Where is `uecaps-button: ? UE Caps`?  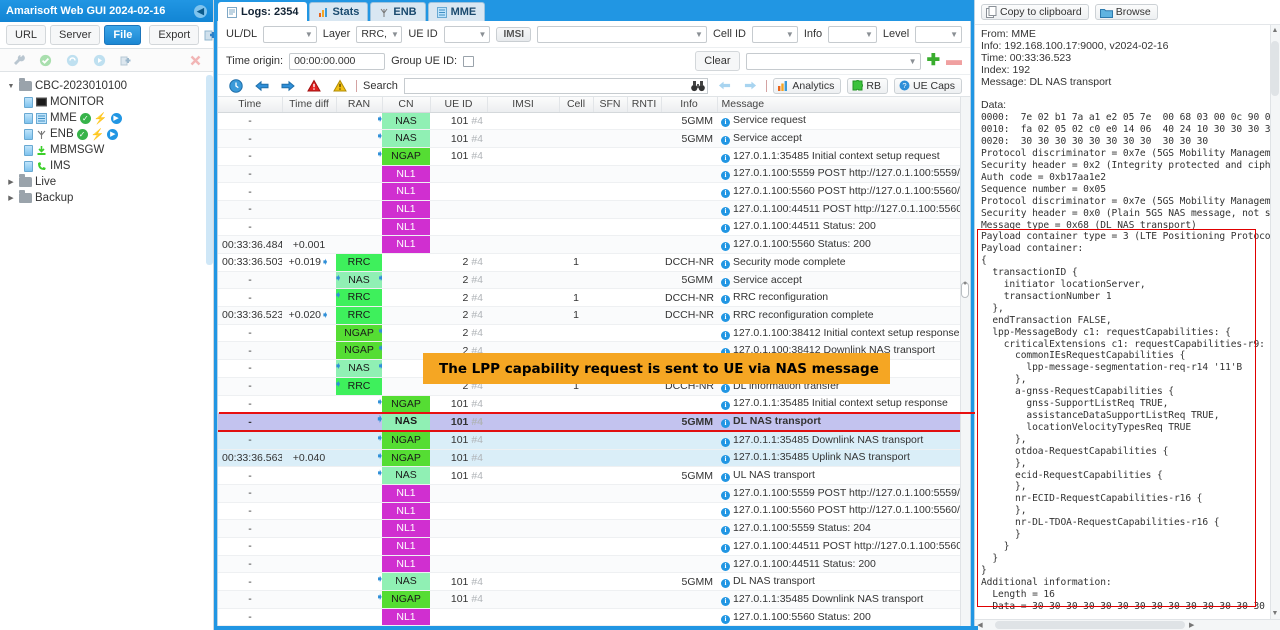 uecaps-button: ? UE Caps is located at coordinates (927, 85).